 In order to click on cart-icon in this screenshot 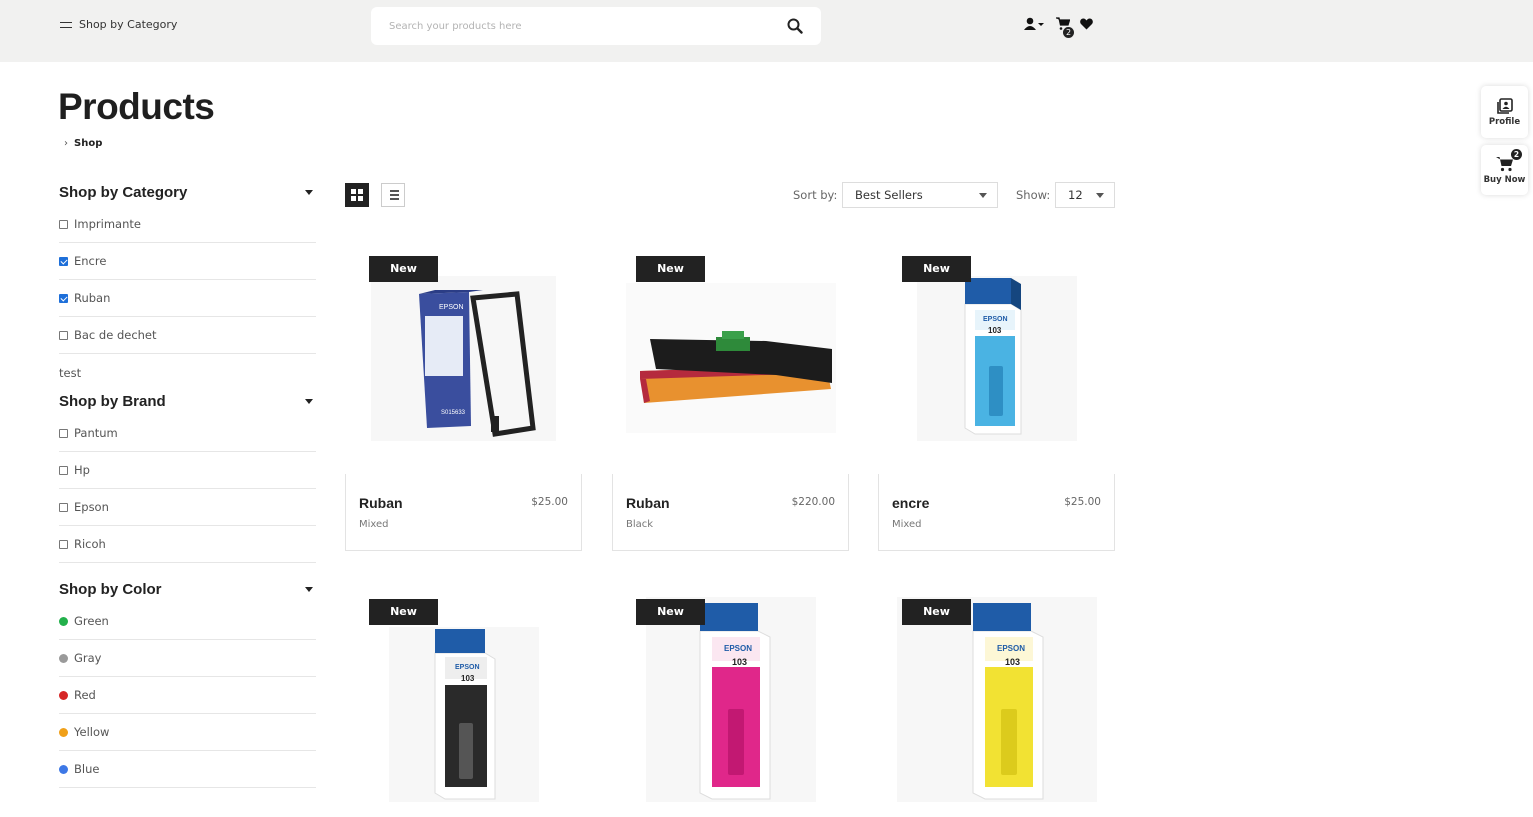, I will do `click(1504, 163)`.